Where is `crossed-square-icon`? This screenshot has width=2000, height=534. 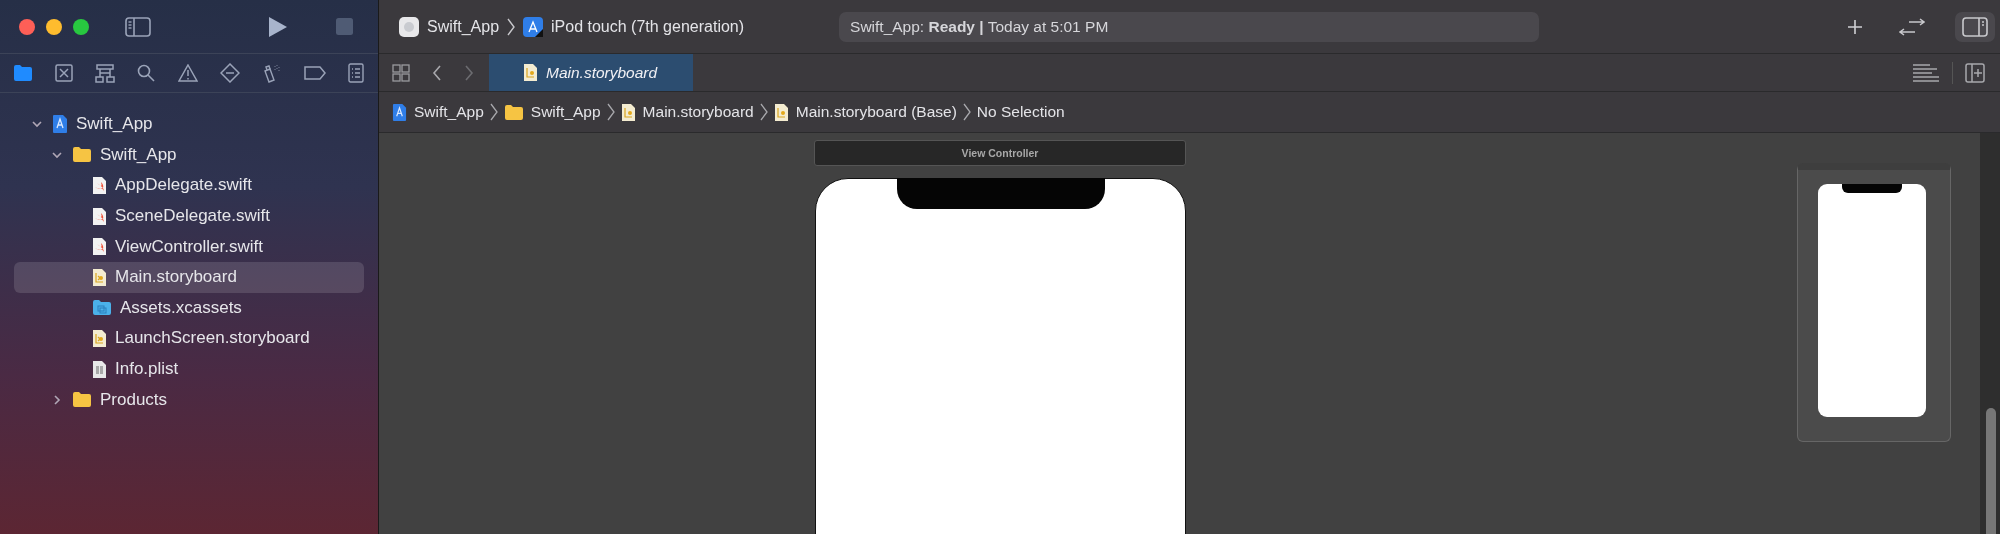 crossed-square-icon is located at coordinates (64, 73).